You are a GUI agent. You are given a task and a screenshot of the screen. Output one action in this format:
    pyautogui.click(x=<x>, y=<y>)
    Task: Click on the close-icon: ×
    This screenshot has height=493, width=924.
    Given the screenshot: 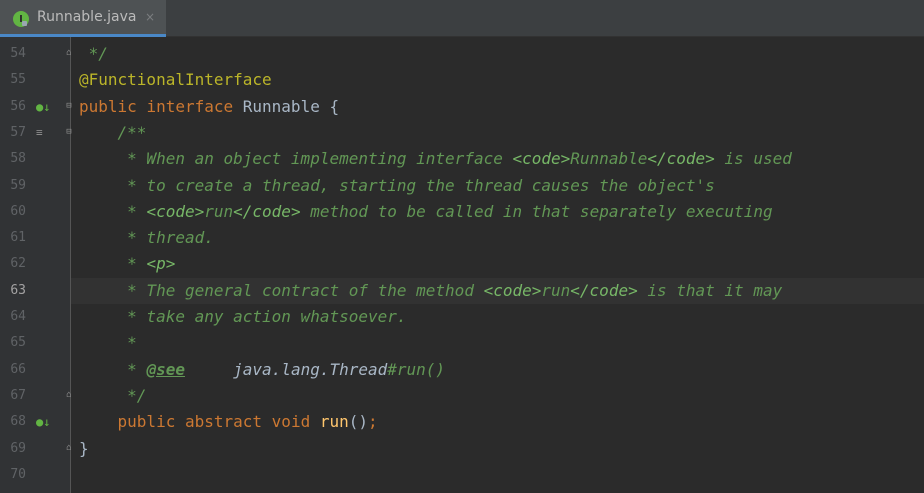 What is the action you would take?
    pyautogui.click(x=150, y=17)
    